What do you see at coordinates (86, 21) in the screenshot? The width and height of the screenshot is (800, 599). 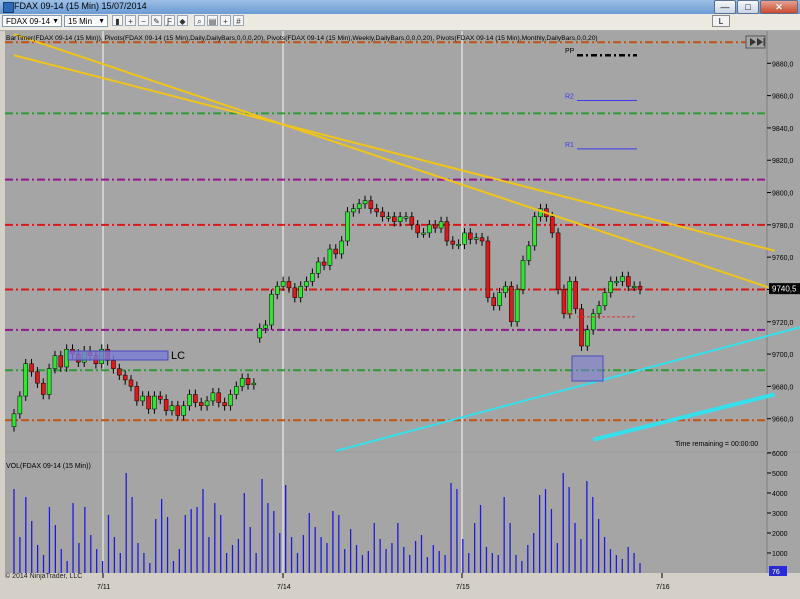 I see `interval-selector: 15 Min ▼` at bounding box center [86, 21].